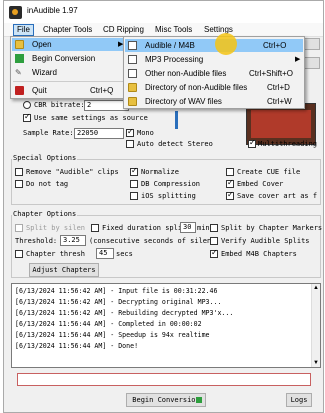 This screenshot has width=325, height=413. Describe the element at coordinates (186, 73) in the screenshot. I see `other-files-label: Other non-Audible files` at that location.